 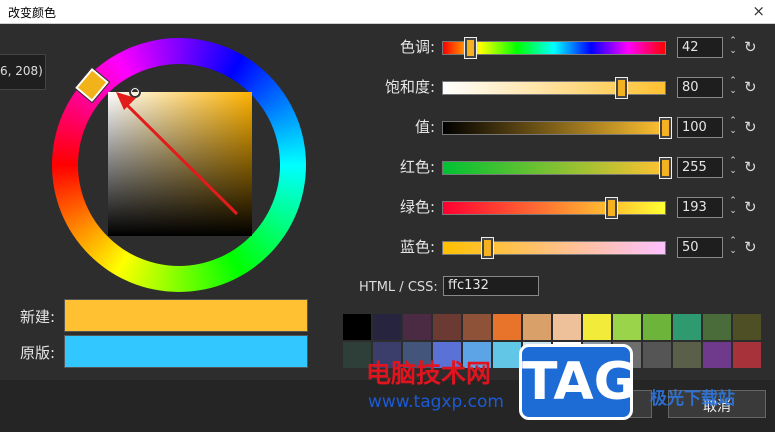 I want to click on value-spinner-icon: ⌃ ⌄, so click(x=733, y=128).